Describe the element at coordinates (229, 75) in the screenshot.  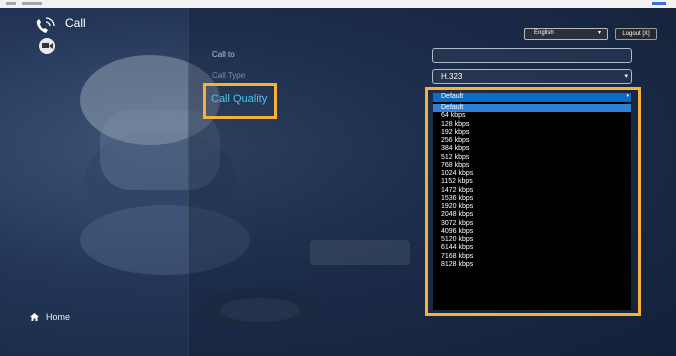
I see `call-type-label: Call Type` at that location.